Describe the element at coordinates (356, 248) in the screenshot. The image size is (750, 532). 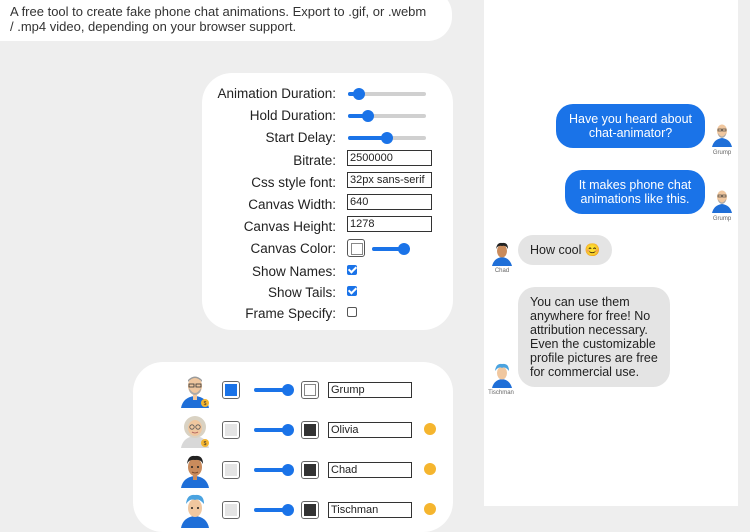
I see `canvas-color-picker` at that location.